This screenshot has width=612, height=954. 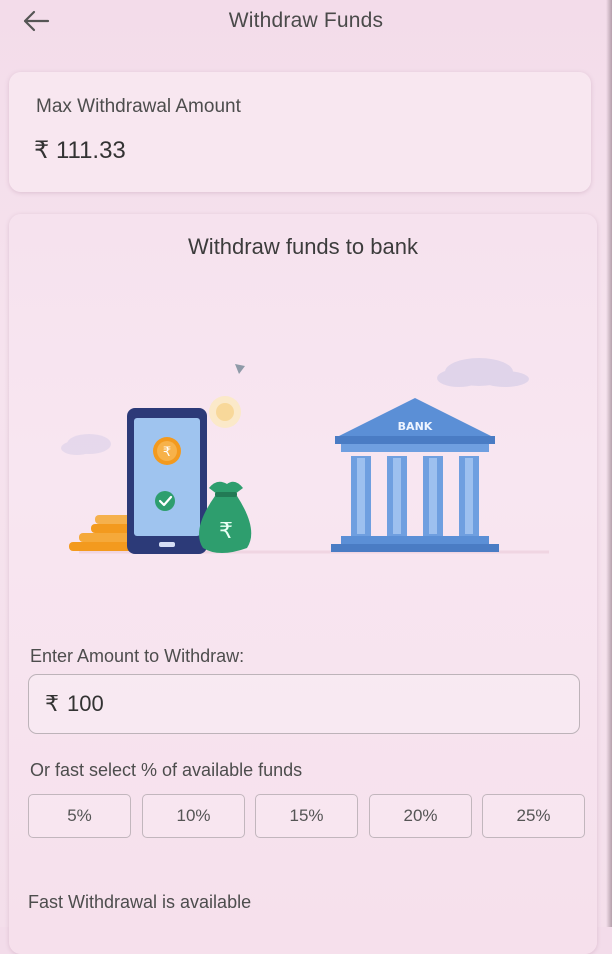 I want to click on app-header: Withdraw Funds, so click(x=306, y=24).